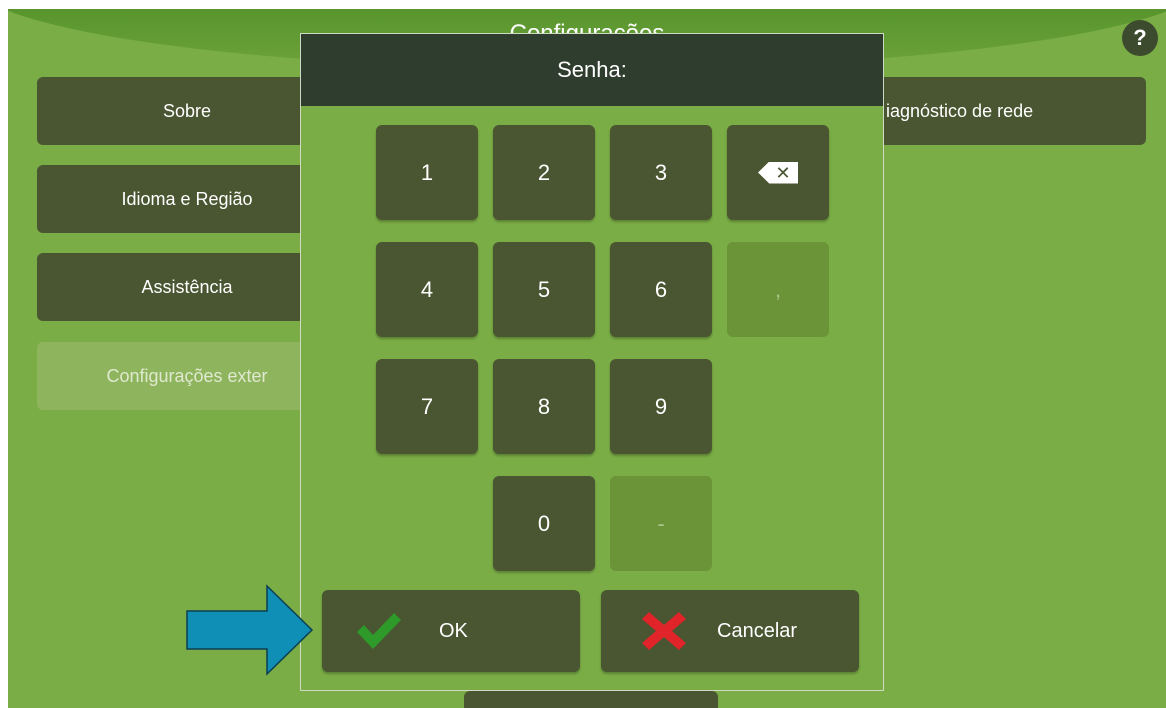 The image size is (1166, 708). Describe the element at coordinates (250, 630) in the screenshot. I see `arrow-right-icon` at that location.